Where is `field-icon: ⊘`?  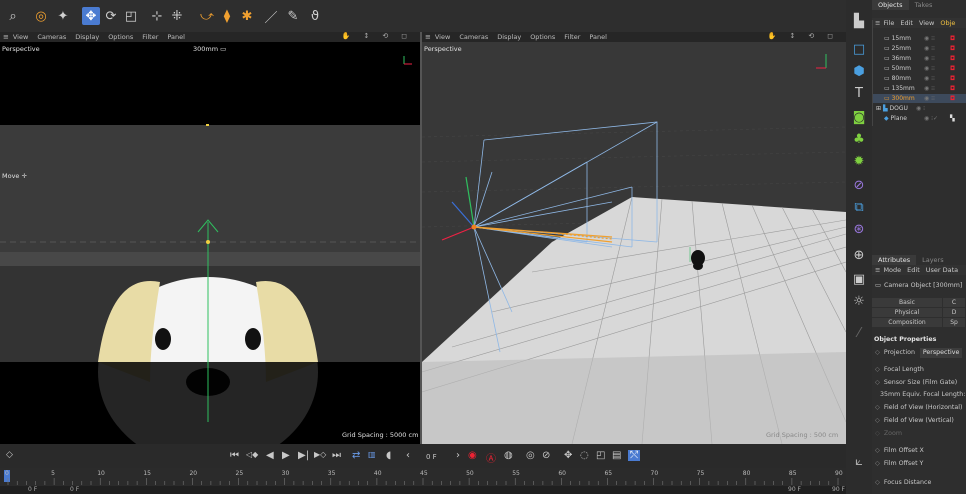 field-icon: ⊘ is located at coordinates (859, 185).